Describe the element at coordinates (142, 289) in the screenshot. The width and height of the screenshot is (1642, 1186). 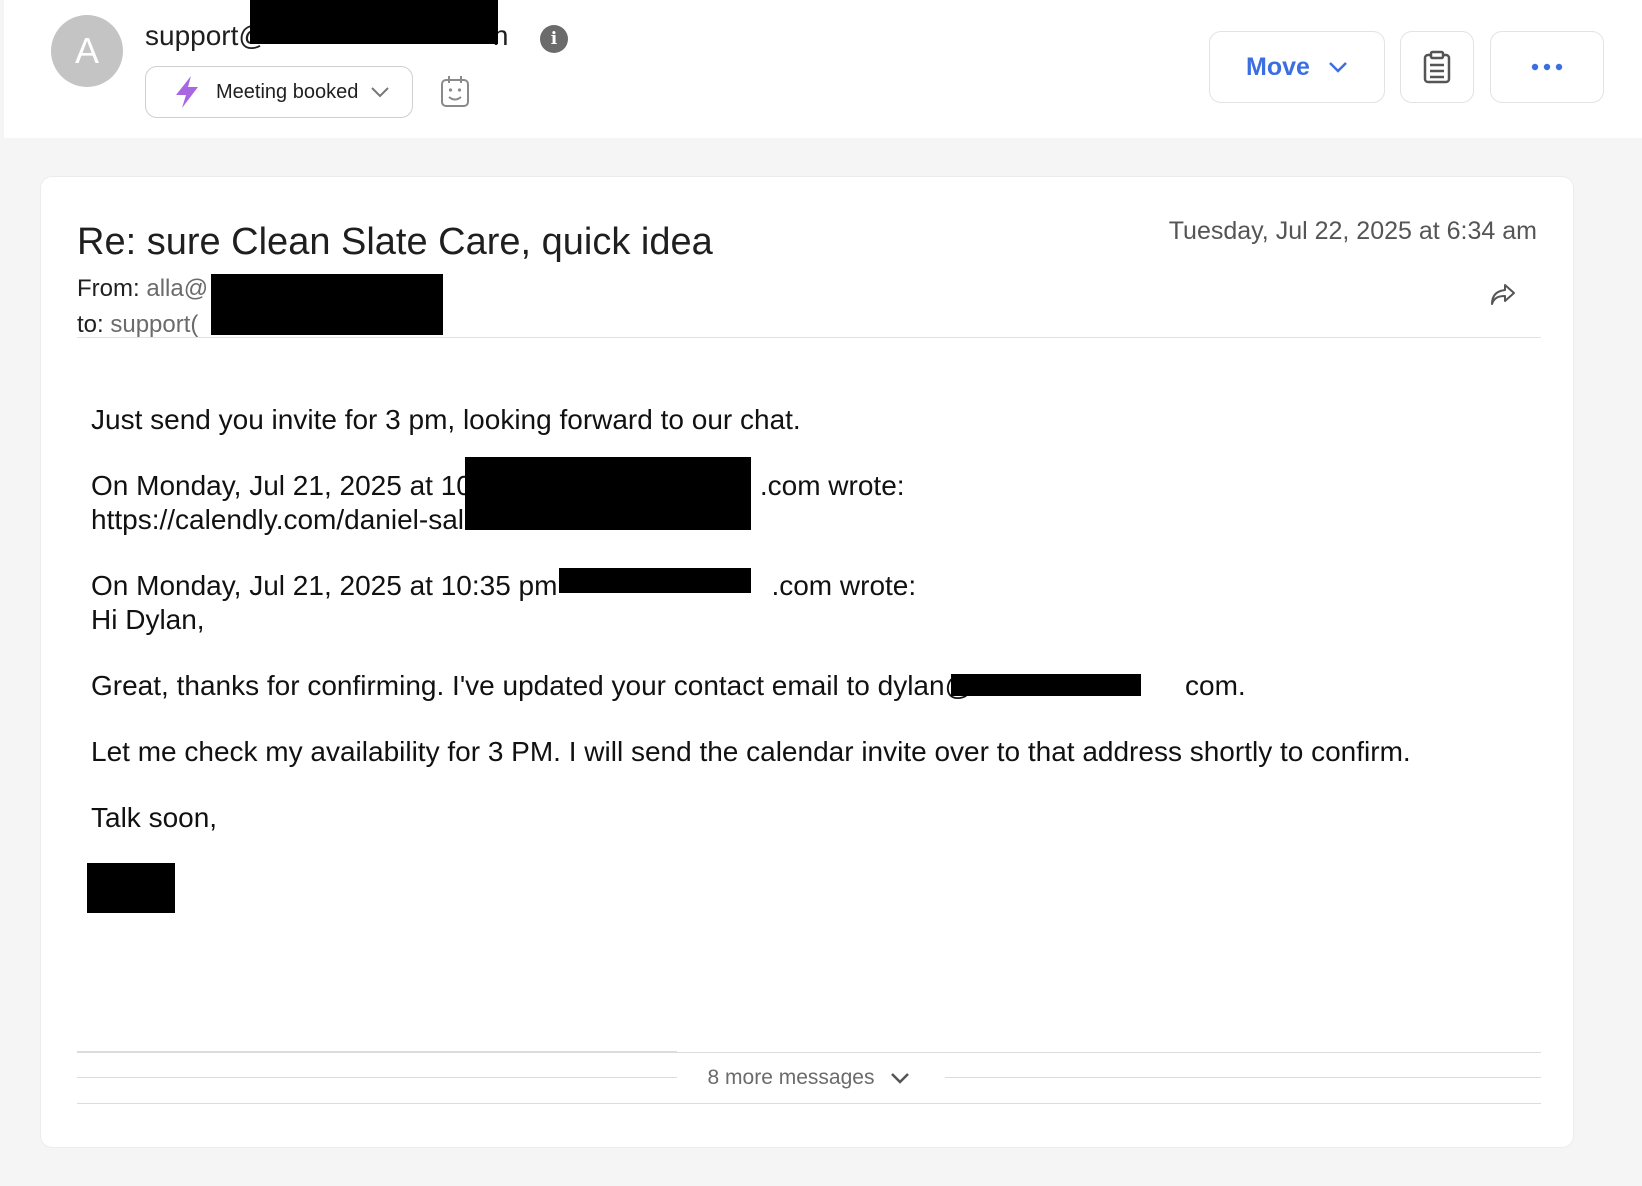
I see `email-from: From: alla@` at that location.